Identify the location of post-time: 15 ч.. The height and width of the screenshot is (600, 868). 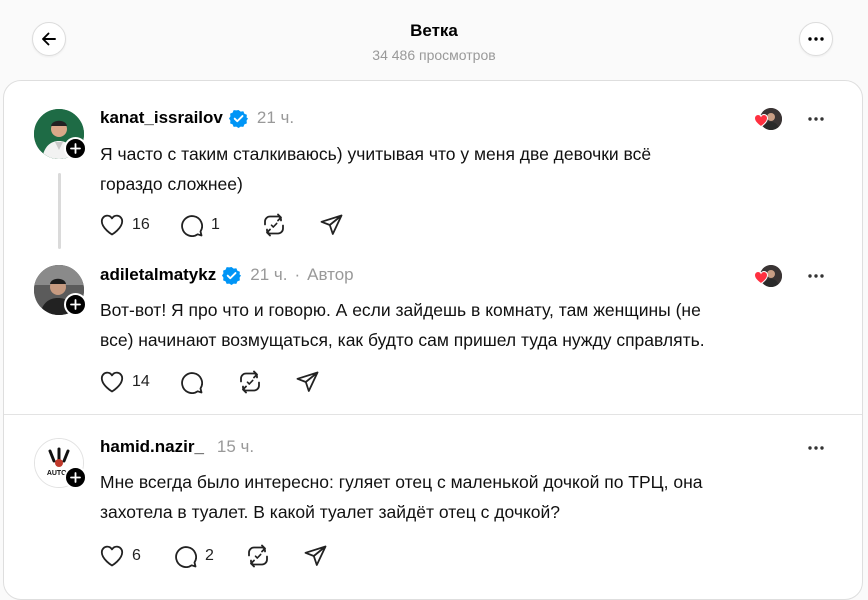
(235, 447).